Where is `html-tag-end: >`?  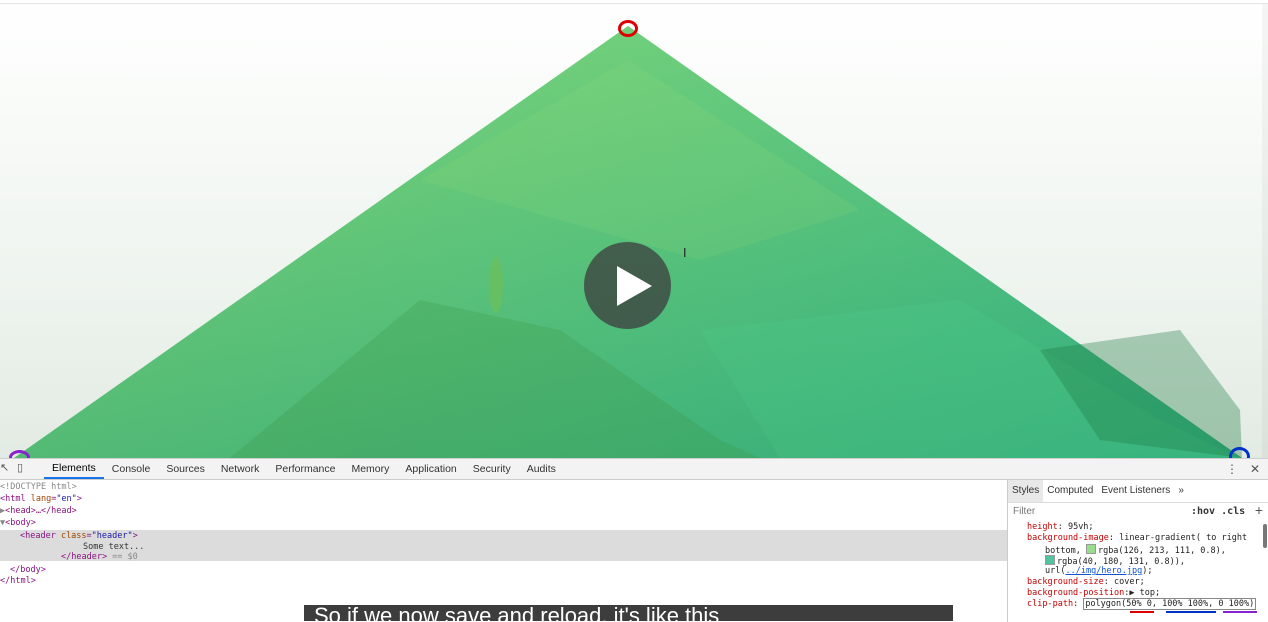
html-tag-end: > is located at coordinates (79, 499).